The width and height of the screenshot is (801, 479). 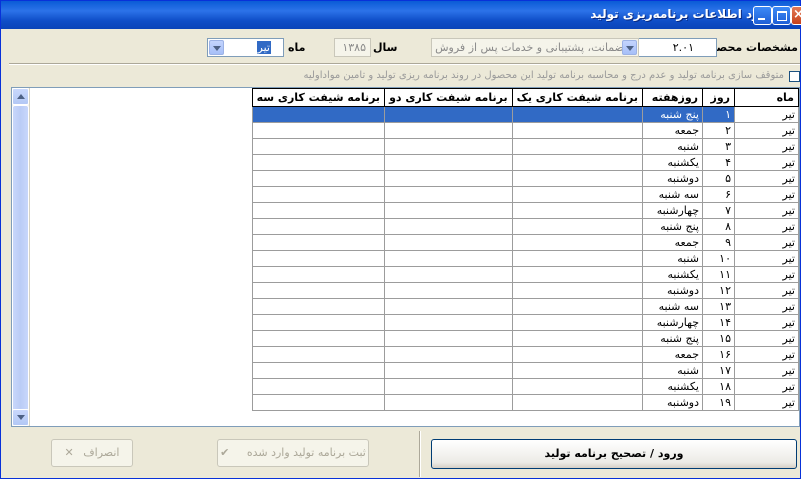 What do you see at coordinates (718, 322) in the screenshot?
I see `day-cell: ۱۴` at bounding box center [718, 322].